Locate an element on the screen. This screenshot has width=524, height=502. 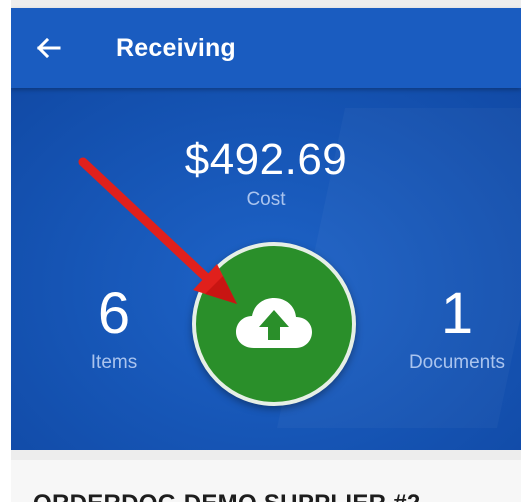
supplier-name: ORDERDOG DEMO SUPPLIER #2 is located at coordinates (227, 496).